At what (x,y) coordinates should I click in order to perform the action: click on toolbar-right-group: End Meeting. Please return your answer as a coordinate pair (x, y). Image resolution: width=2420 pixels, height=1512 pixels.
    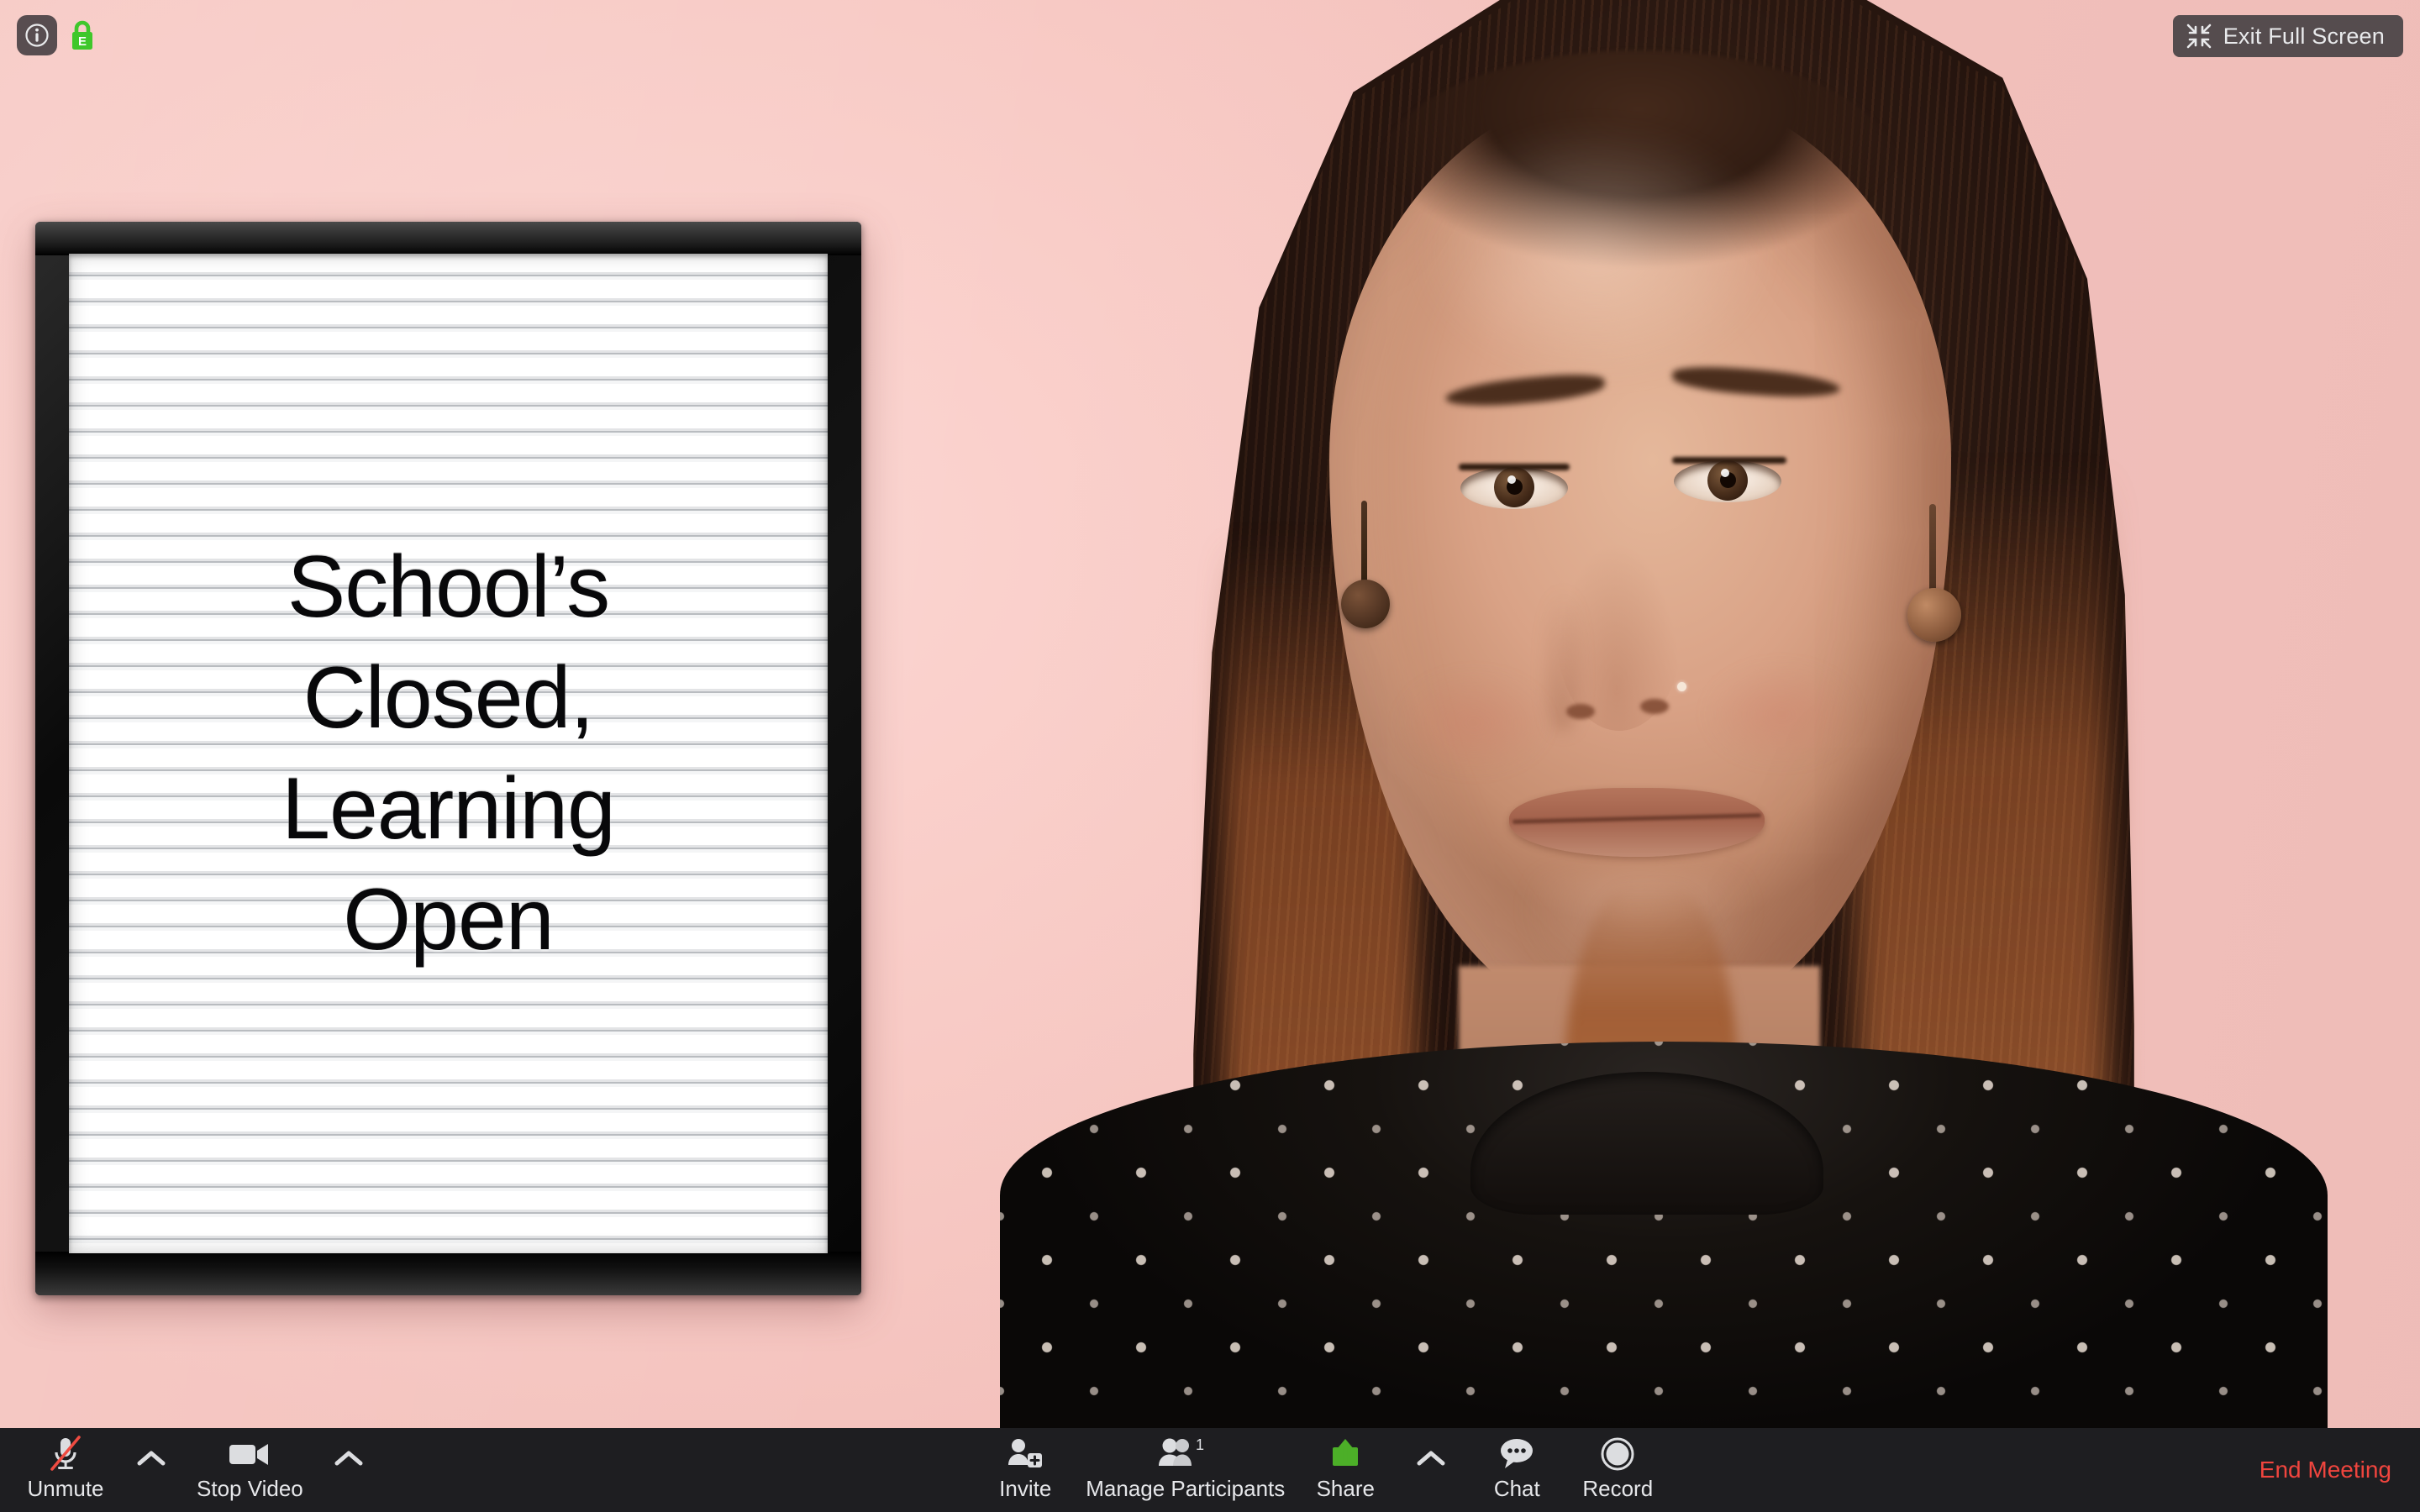
    Looking at the image, I should click on (2340, 1470).